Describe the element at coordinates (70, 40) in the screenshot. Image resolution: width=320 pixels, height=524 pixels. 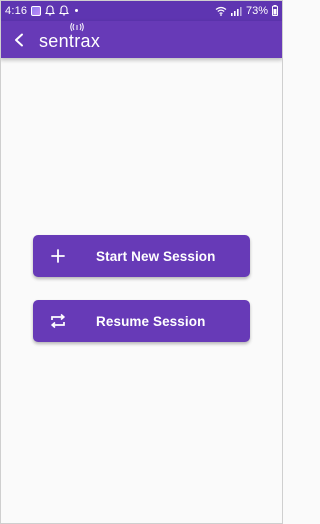
I see `logo-text: sentrax` at that location.